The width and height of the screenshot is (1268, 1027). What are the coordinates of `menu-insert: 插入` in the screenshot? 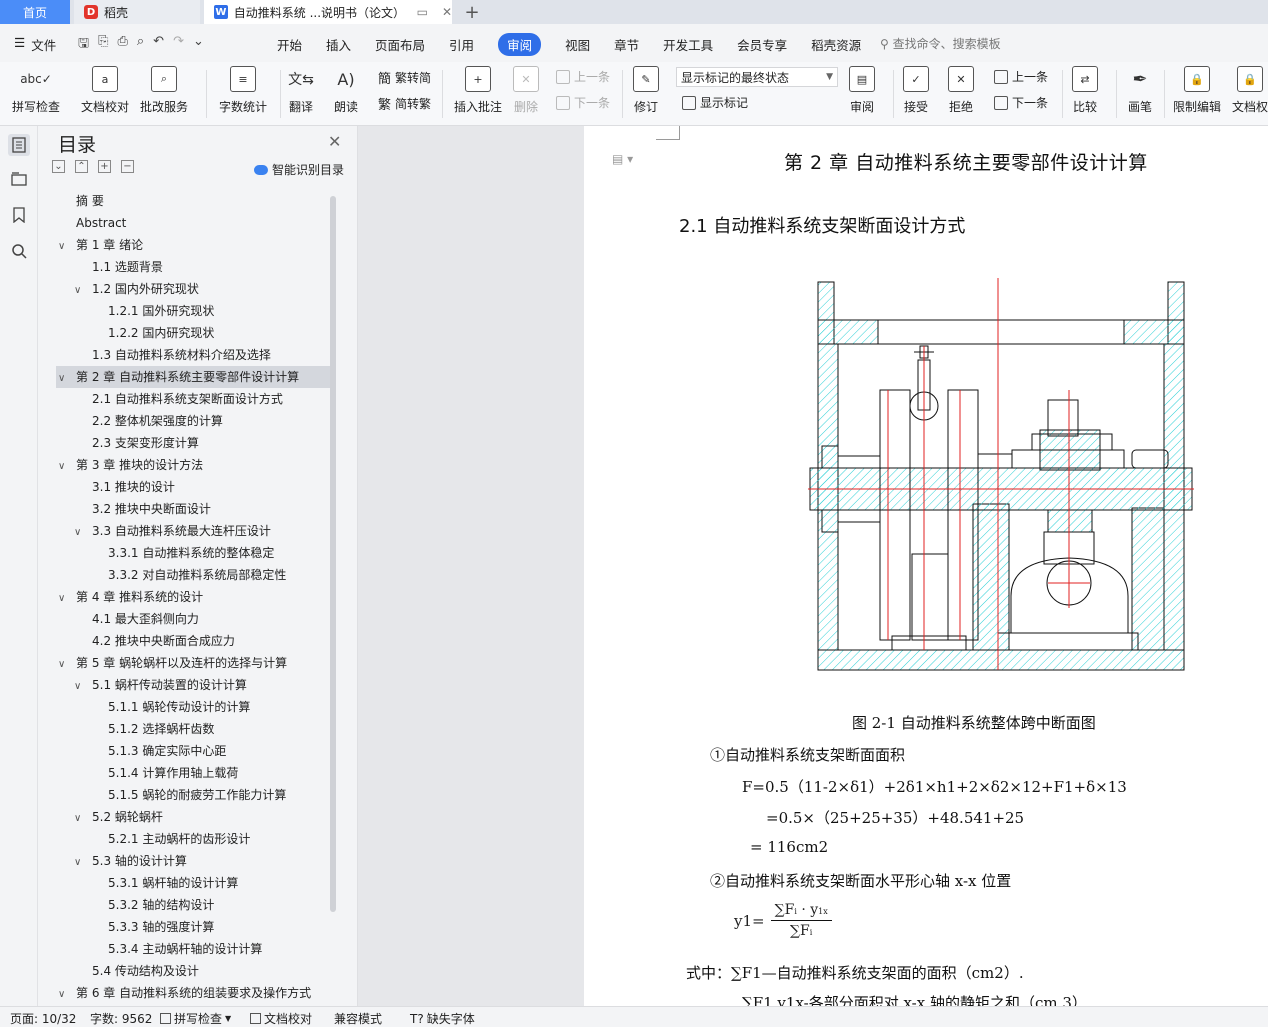 It's located at (338, 44).